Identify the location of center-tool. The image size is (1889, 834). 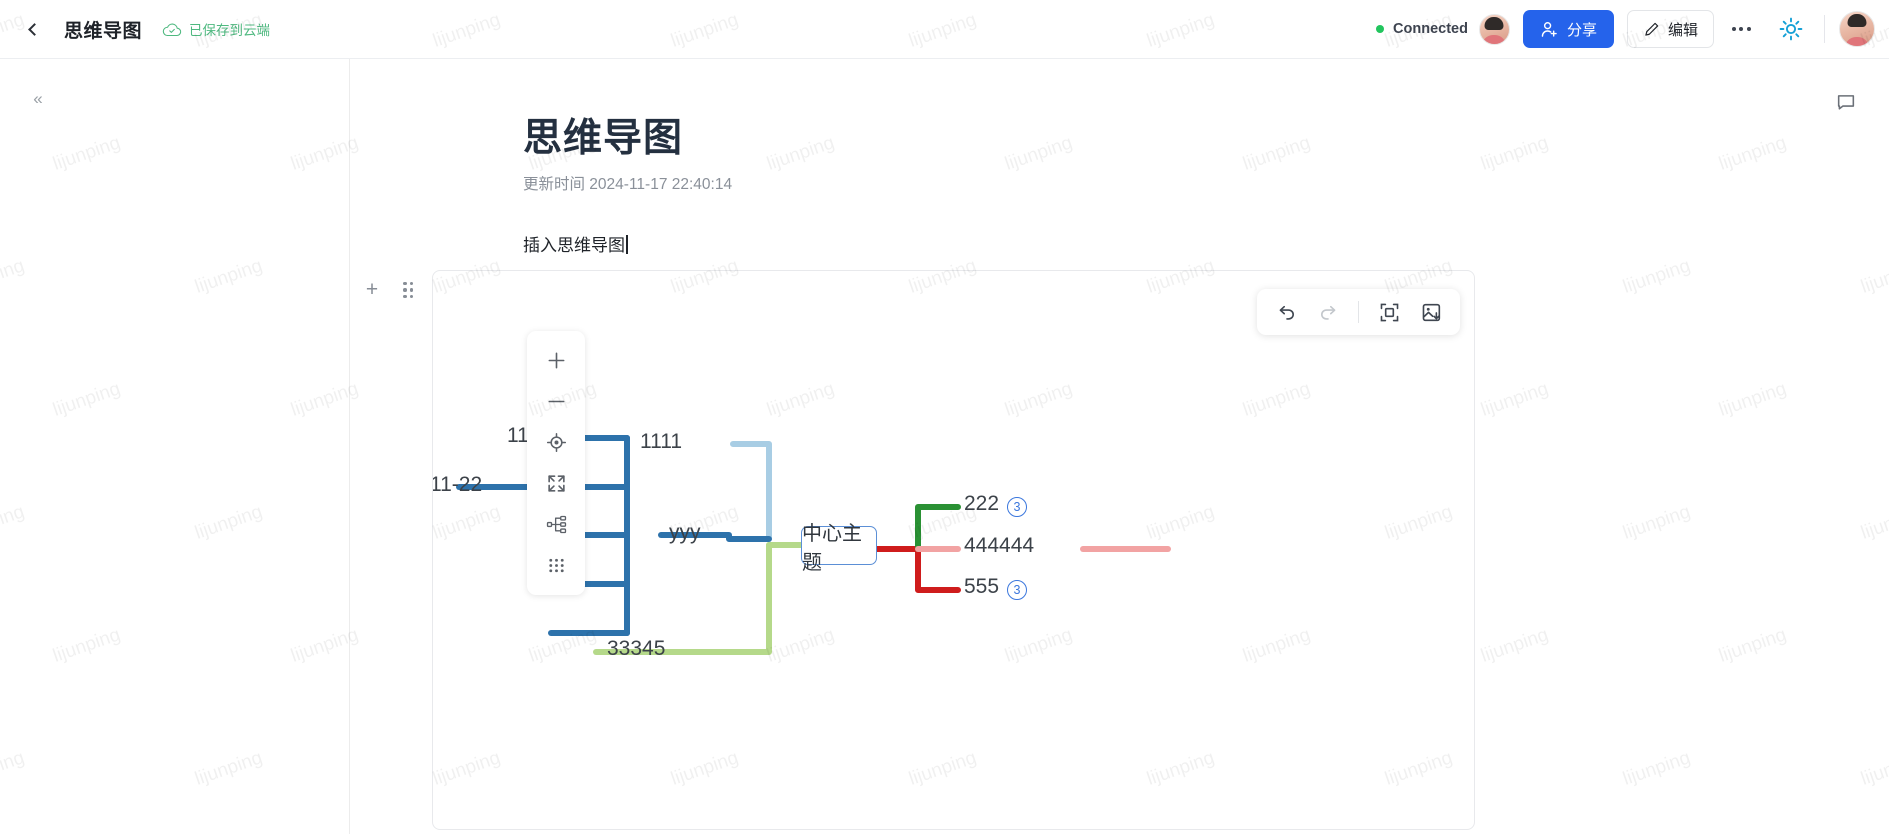
(556, 442).